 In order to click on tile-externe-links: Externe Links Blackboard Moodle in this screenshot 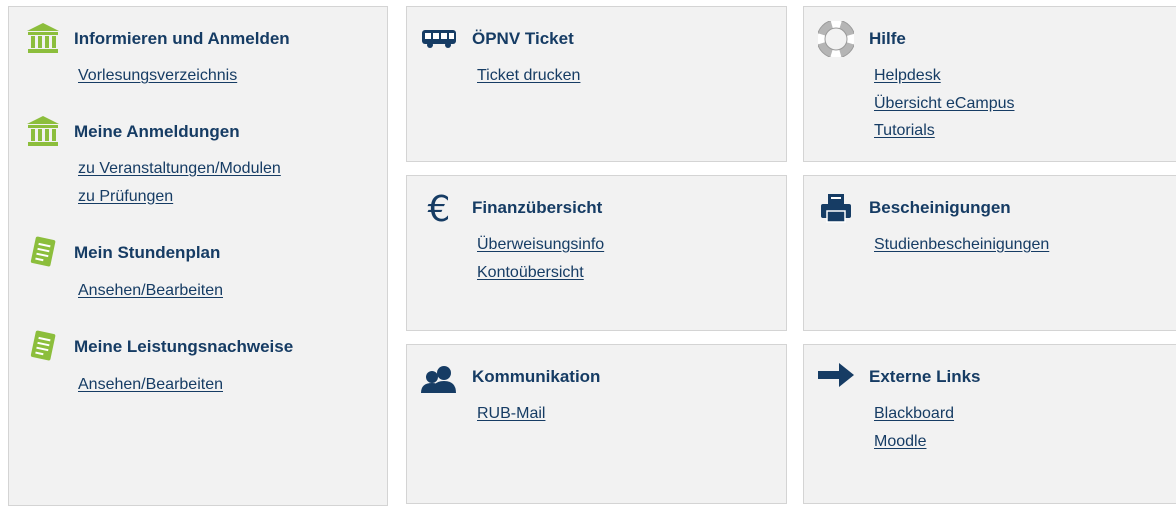, I will do `click(989, 424)`.